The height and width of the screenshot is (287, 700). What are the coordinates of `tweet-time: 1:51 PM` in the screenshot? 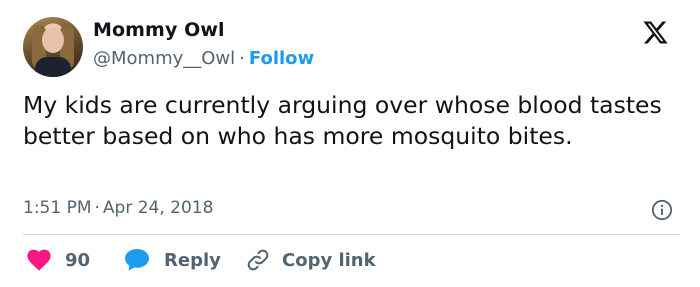 It's located at (57, 208).